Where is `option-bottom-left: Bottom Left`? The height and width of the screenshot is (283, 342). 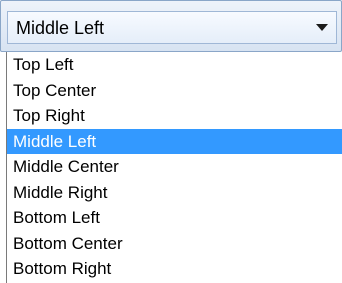 option-bottom-left: Bottom Left is located at coordinates (174, 218).